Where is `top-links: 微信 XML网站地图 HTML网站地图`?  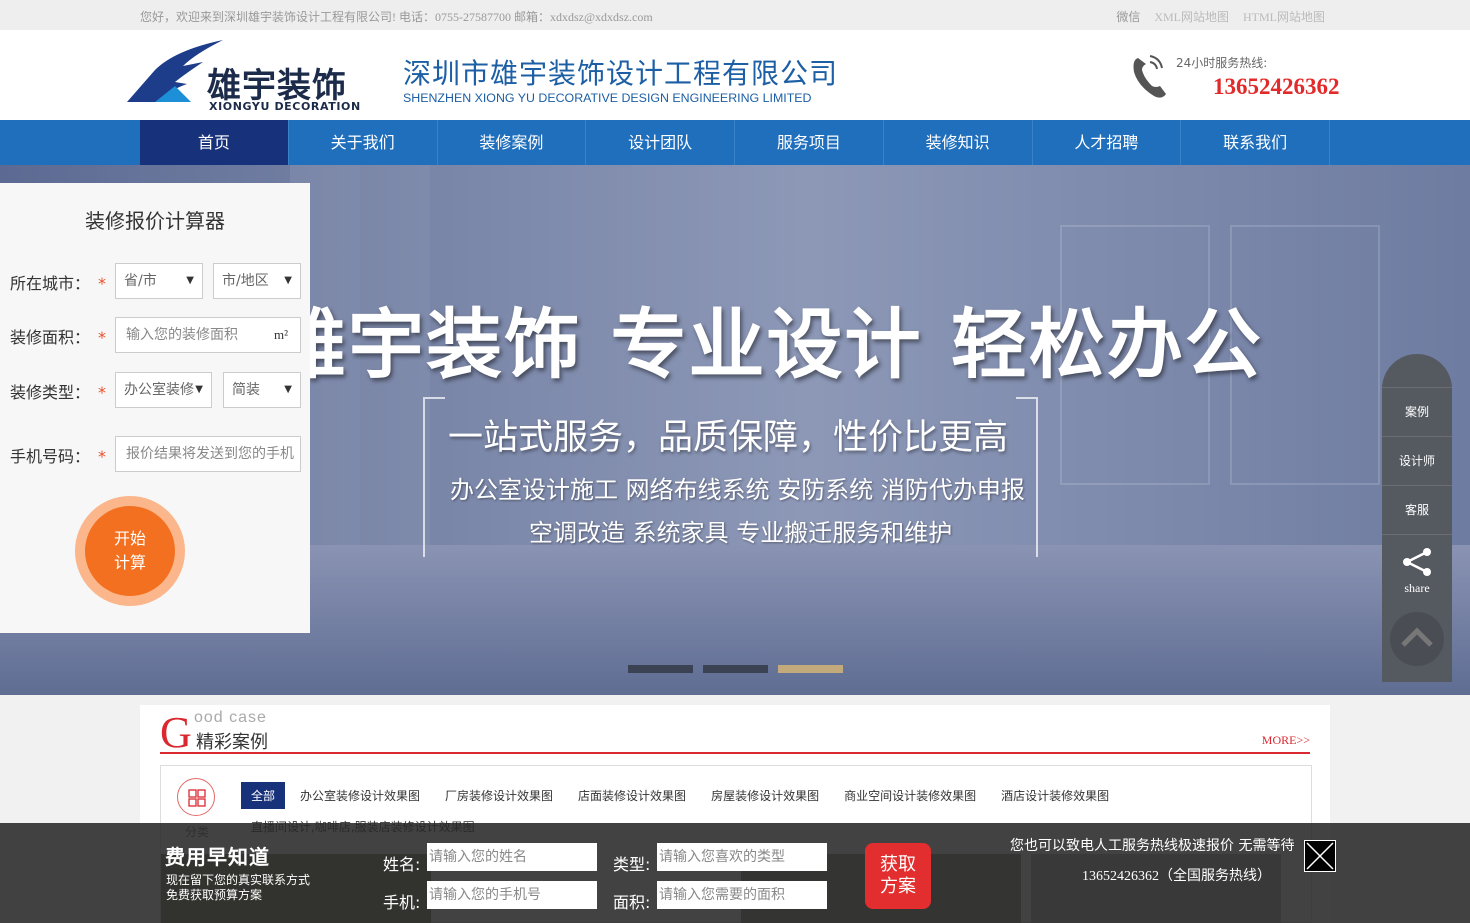
top-links: 微信 XML网站地图 HTML网站地图 is located at coordinates (1220, 16).